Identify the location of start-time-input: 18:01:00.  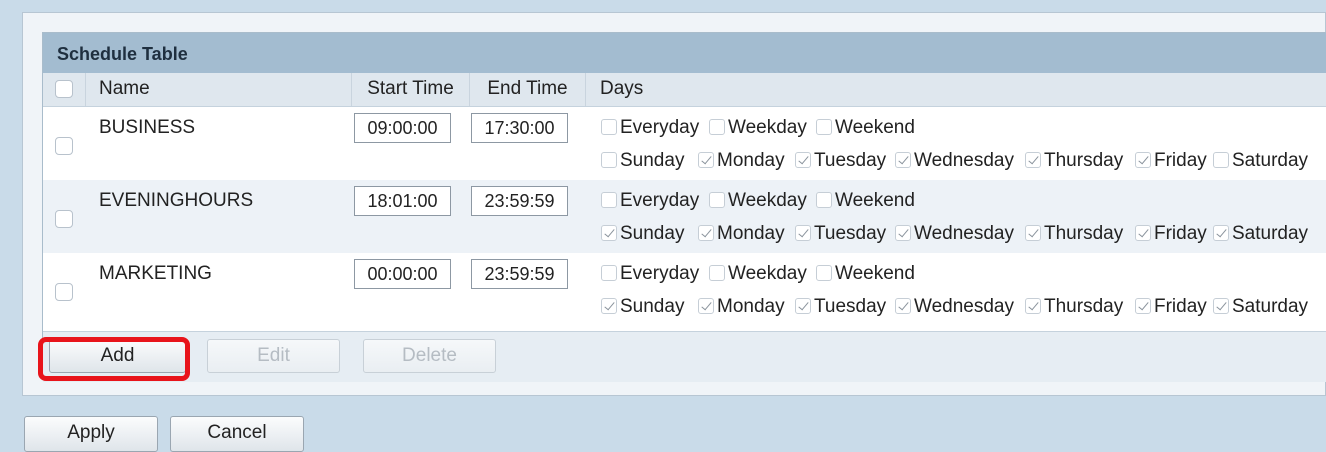
(402, 201).